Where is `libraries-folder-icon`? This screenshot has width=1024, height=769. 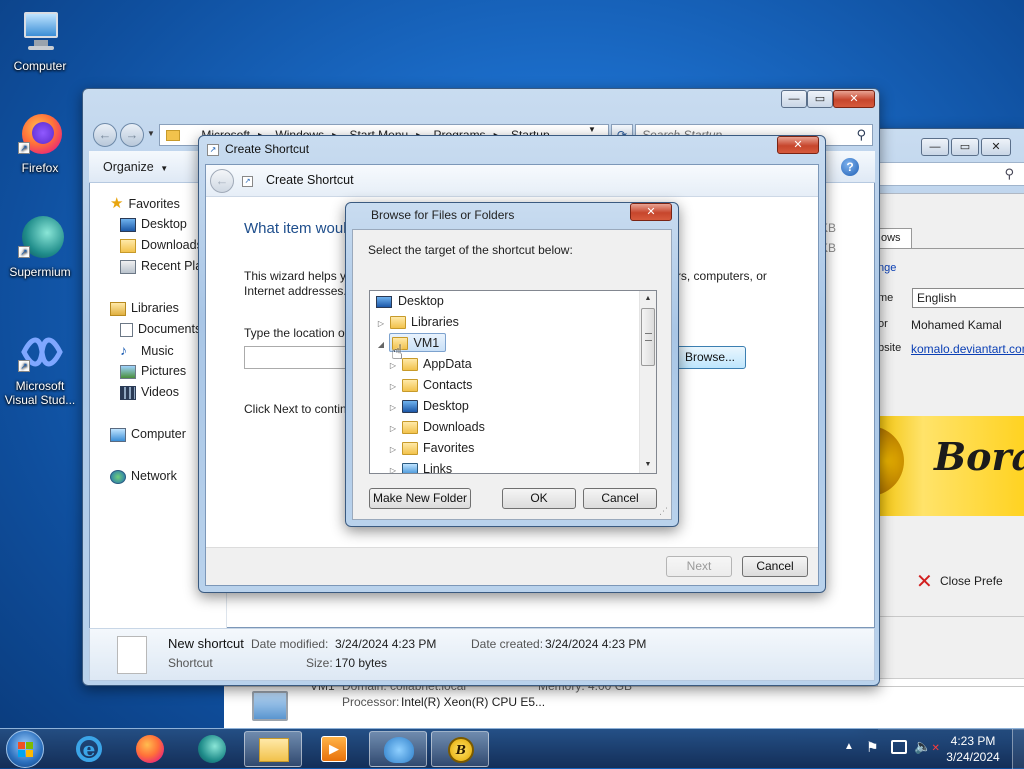
libraries-folder-icon is located at coordinates (398, 323).